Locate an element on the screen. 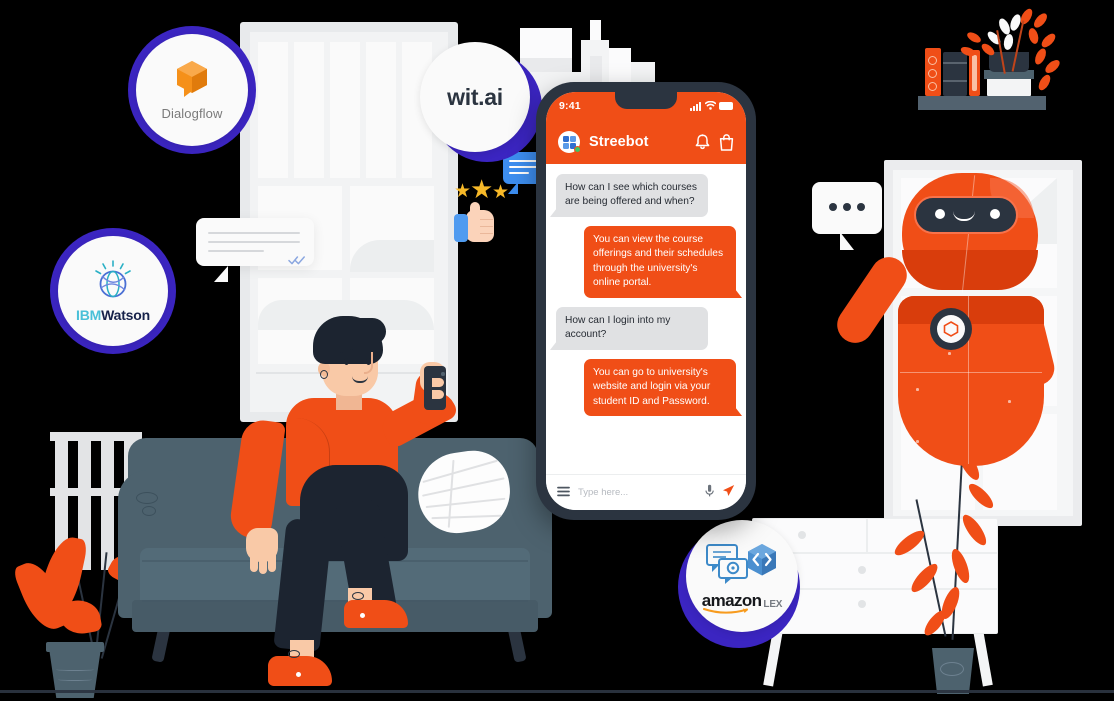 The height and width of the screenshot is (701, 1114). radiator-top is located at coordinates (96, 436).